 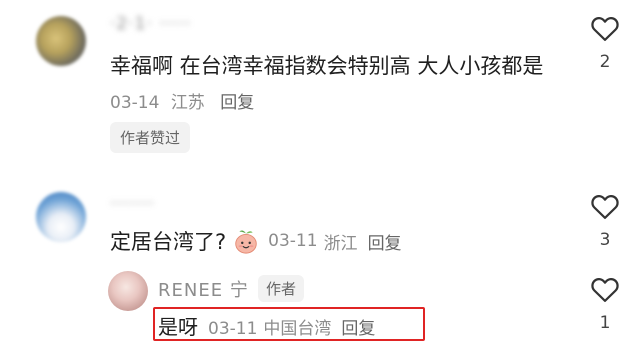 I want to click on comment-text: 定居台湾了?, so click(x=168, y=242).